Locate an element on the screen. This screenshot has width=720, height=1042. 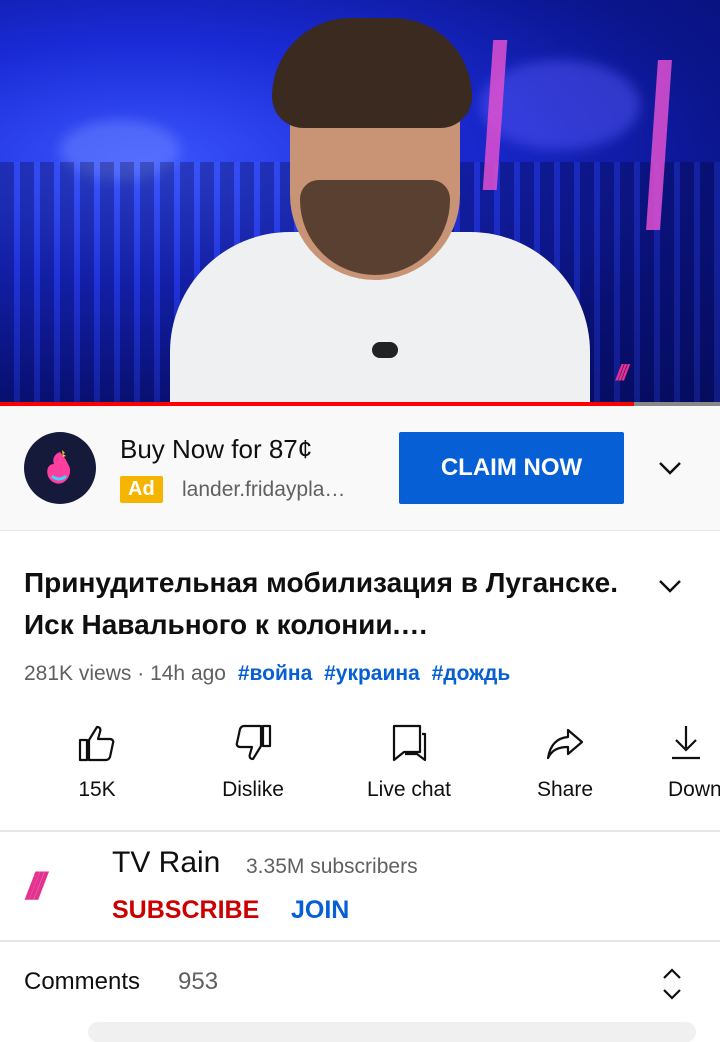
dislike-button: Dislike is located at coordinates (253, 760).